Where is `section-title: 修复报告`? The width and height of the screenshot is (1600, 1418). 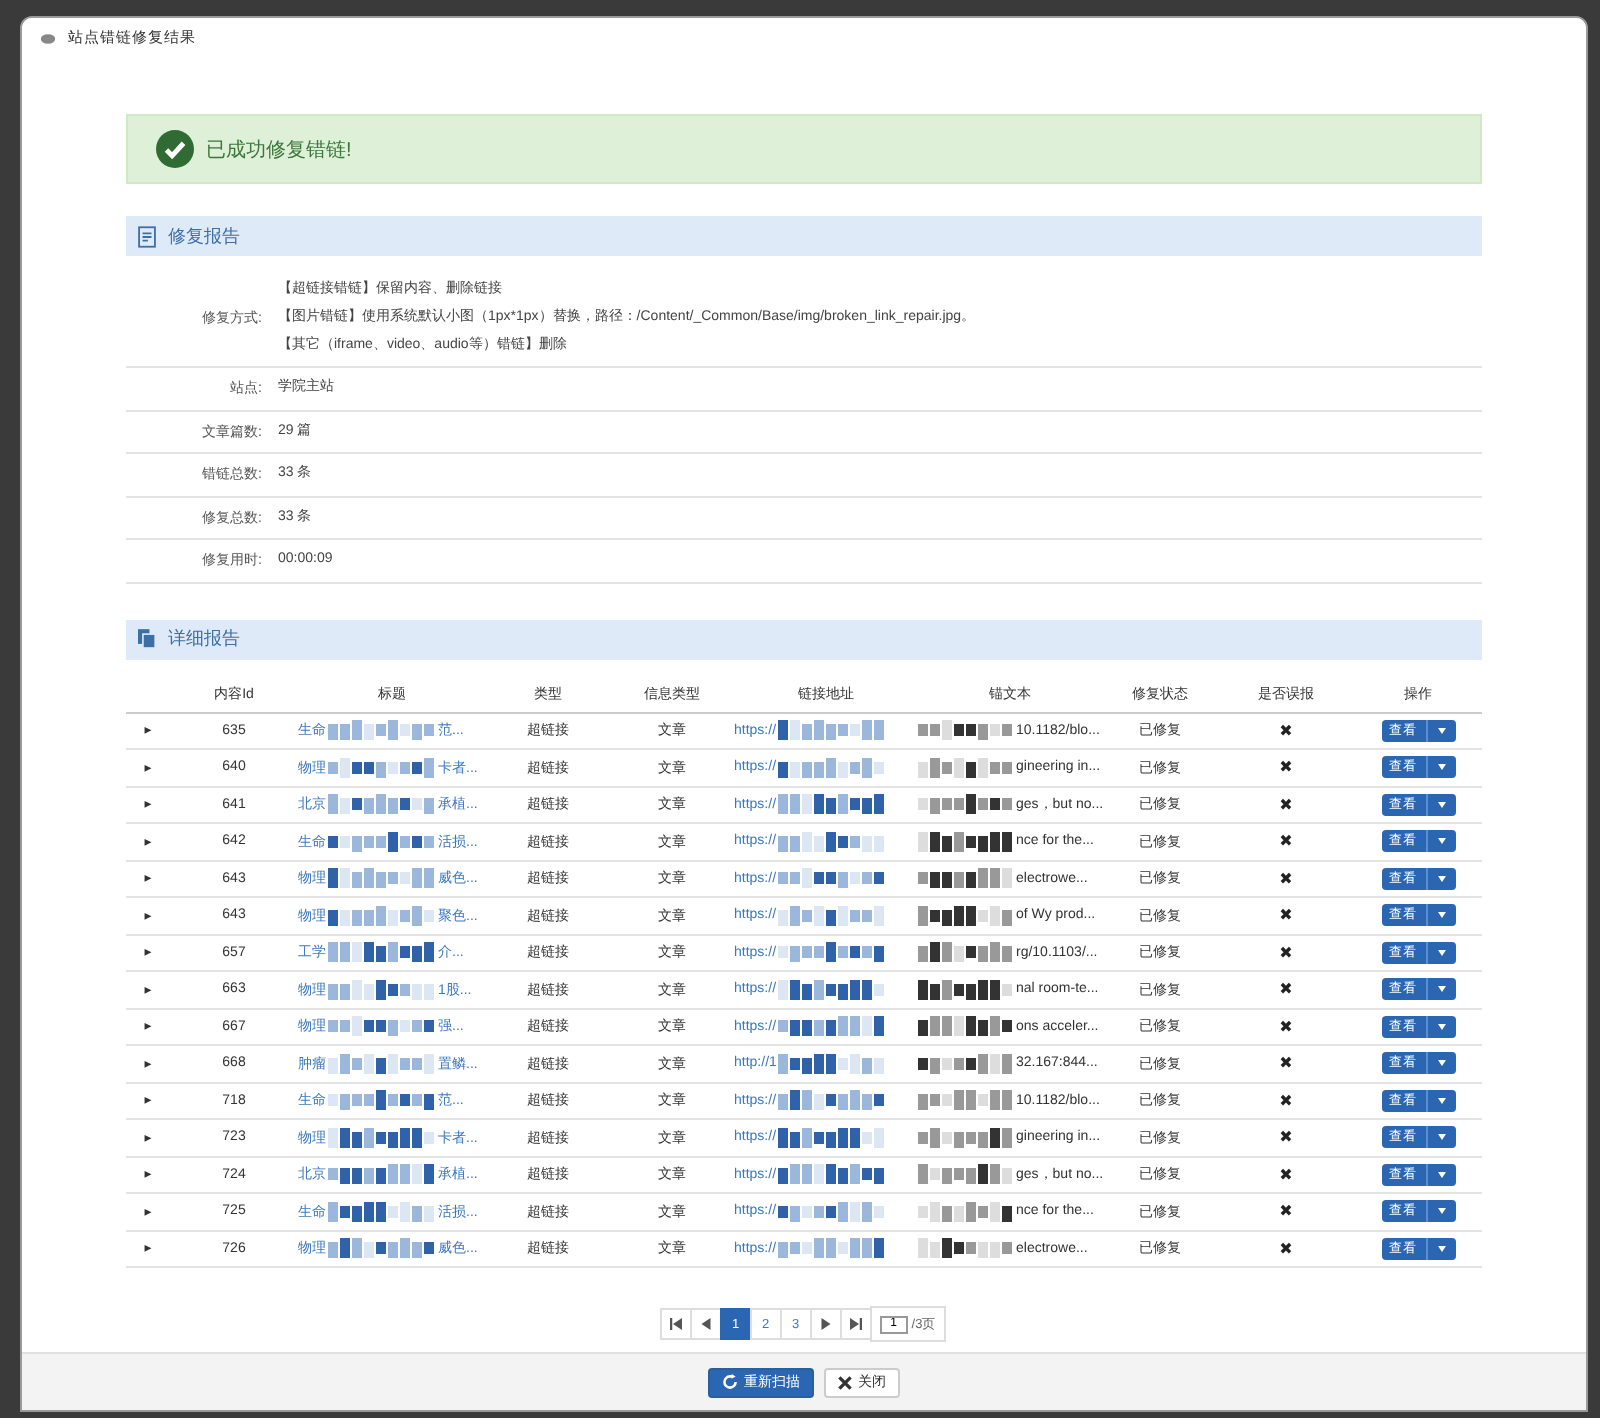 section-title: 修复报告 is located at coordinates (204, 236).